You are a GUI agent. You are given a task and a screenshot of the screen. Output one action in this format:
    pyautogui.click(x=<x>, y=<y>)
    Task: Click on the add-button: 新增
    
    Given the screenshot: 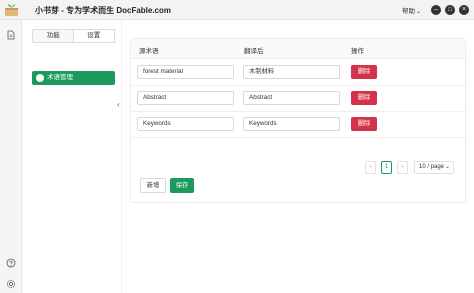 What is the action you would take?
    pyautogui.click(x=153, y=185)
    